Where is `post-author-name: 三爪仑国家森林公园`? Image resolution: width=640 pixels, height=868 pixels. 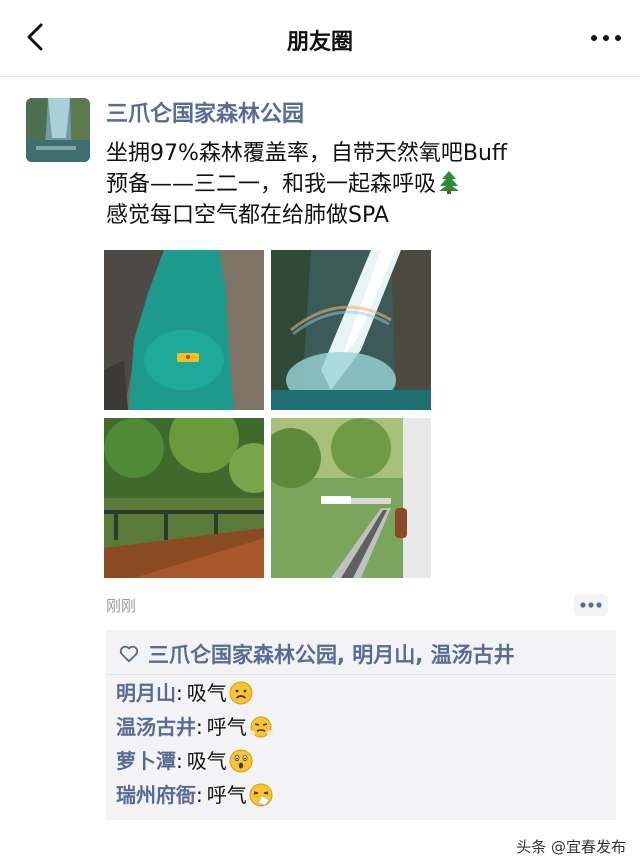
post-author-name: 三爪仑国家森林公园 is located at coordinates (205, 112).